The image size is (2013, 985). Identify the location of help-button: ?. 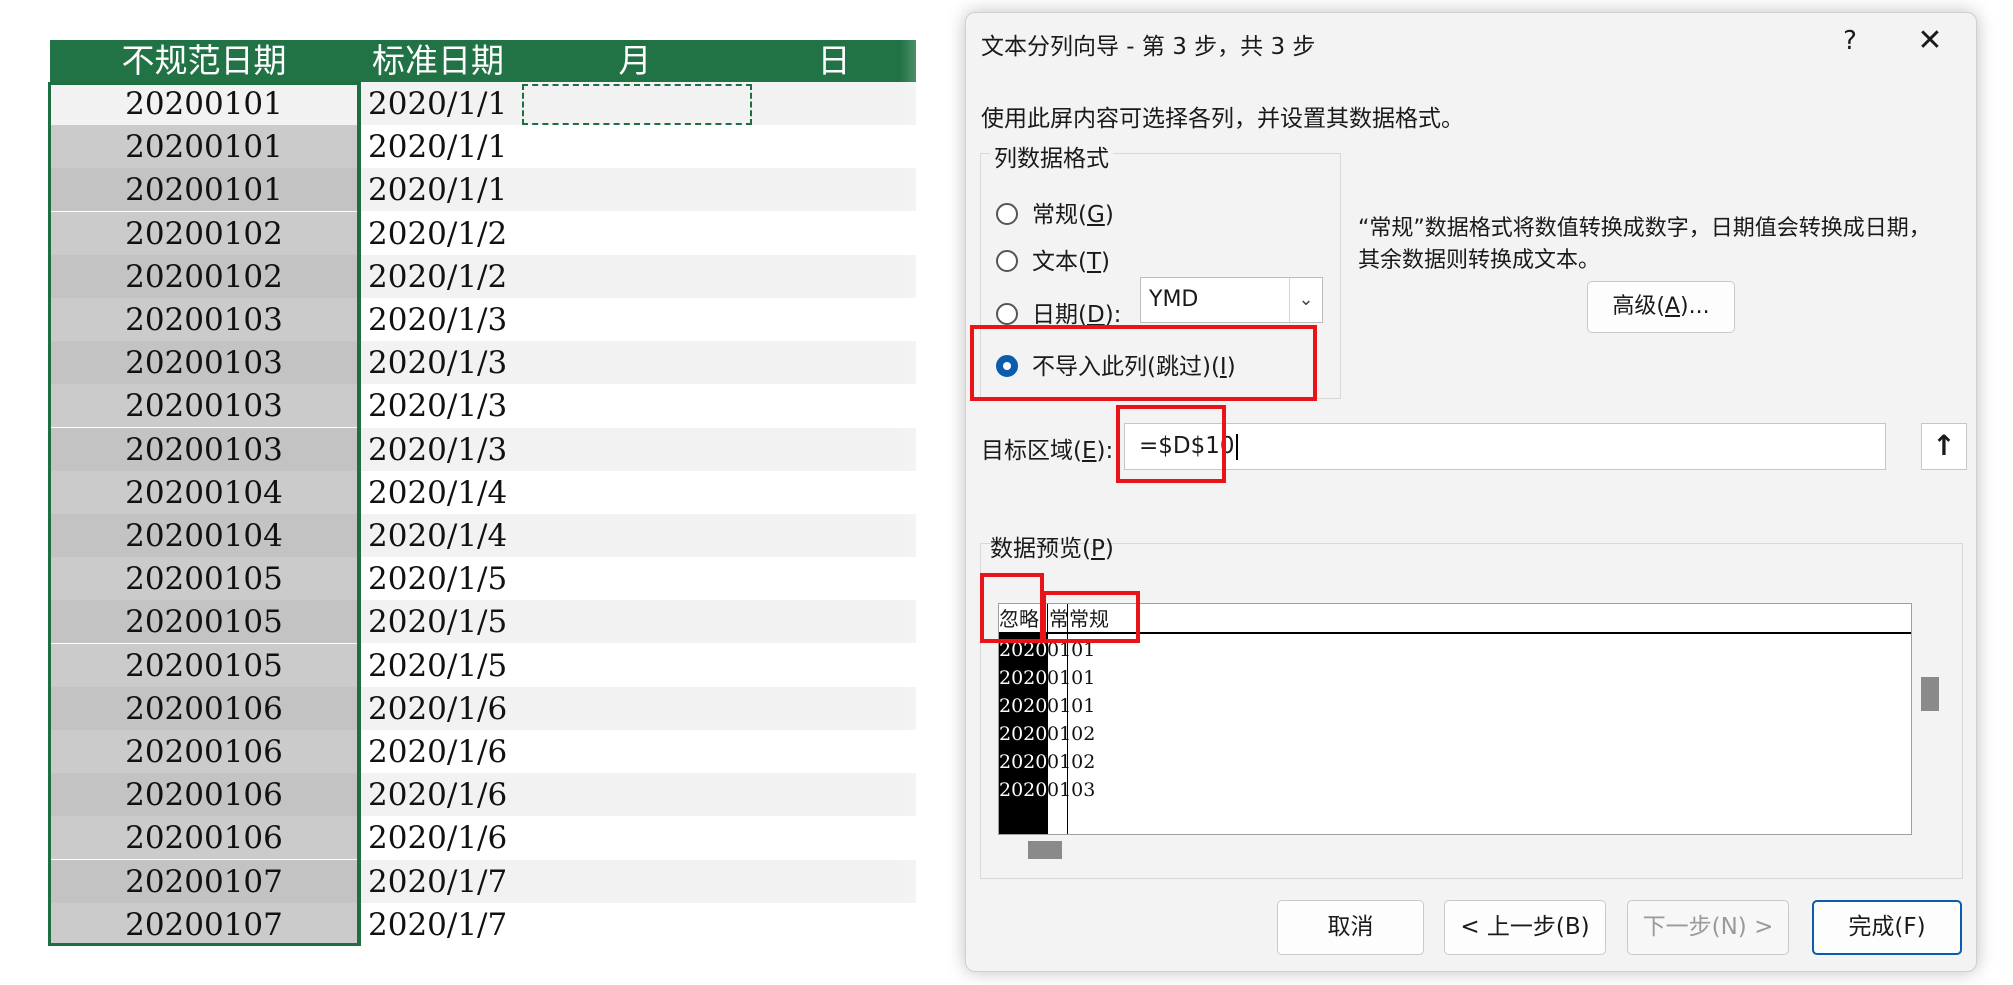
(1850, 41).